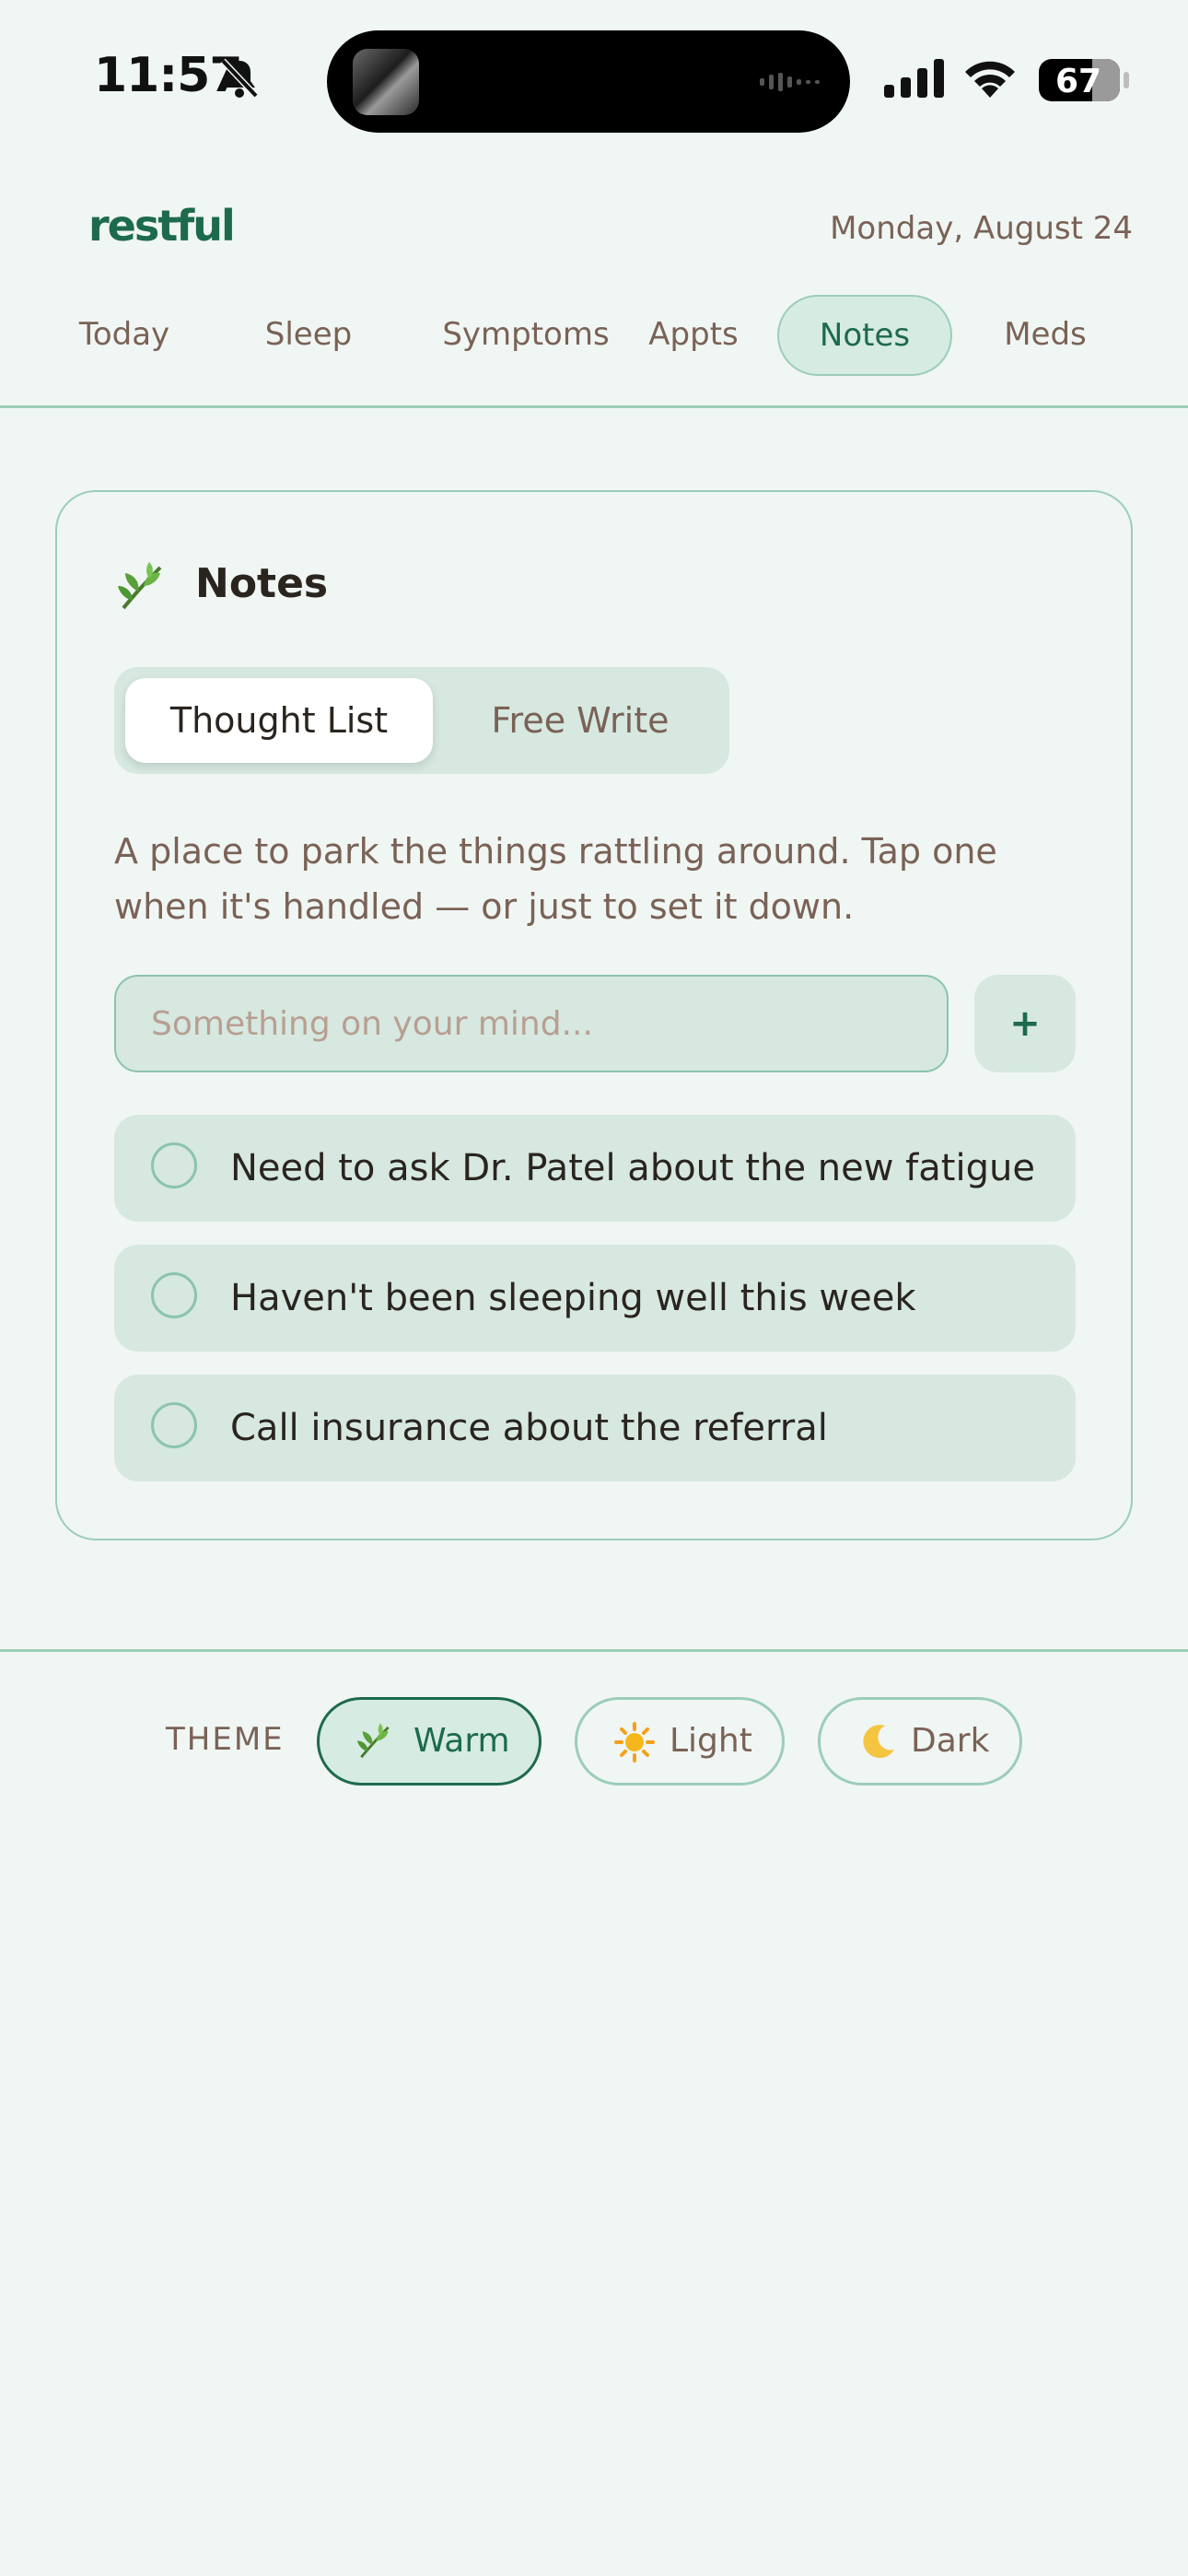  Describe the element at coordinates (634, 1742) in the screenshot. I see `sun-icon` at that location.